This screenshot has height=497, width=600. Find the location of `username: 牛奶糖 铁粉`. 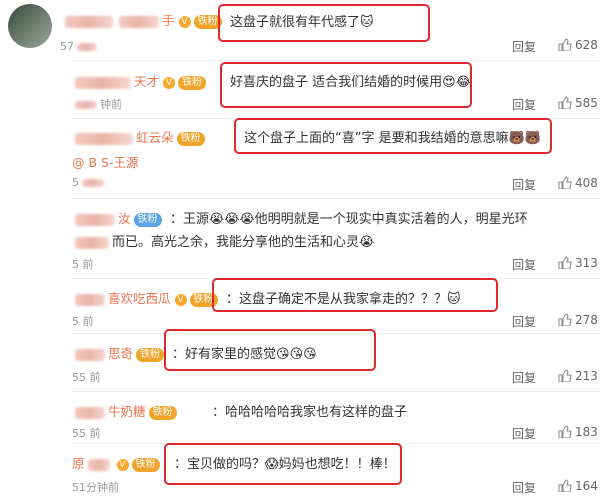

username: 牛奶糖 铁粉 is located at coordinates (124, 410).